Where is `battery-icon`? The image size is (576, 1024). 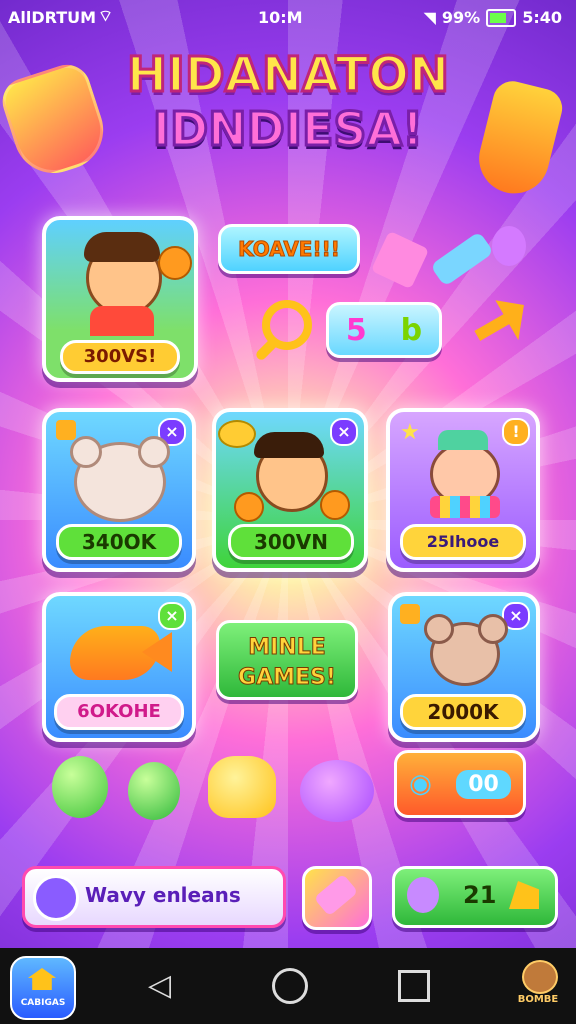 battery-icon is located at coordinates (501, 17).